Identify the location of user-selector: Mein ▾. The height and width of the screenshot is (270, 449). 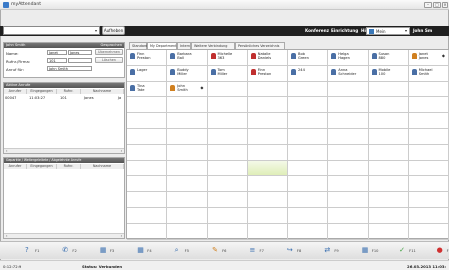
(388, 31).